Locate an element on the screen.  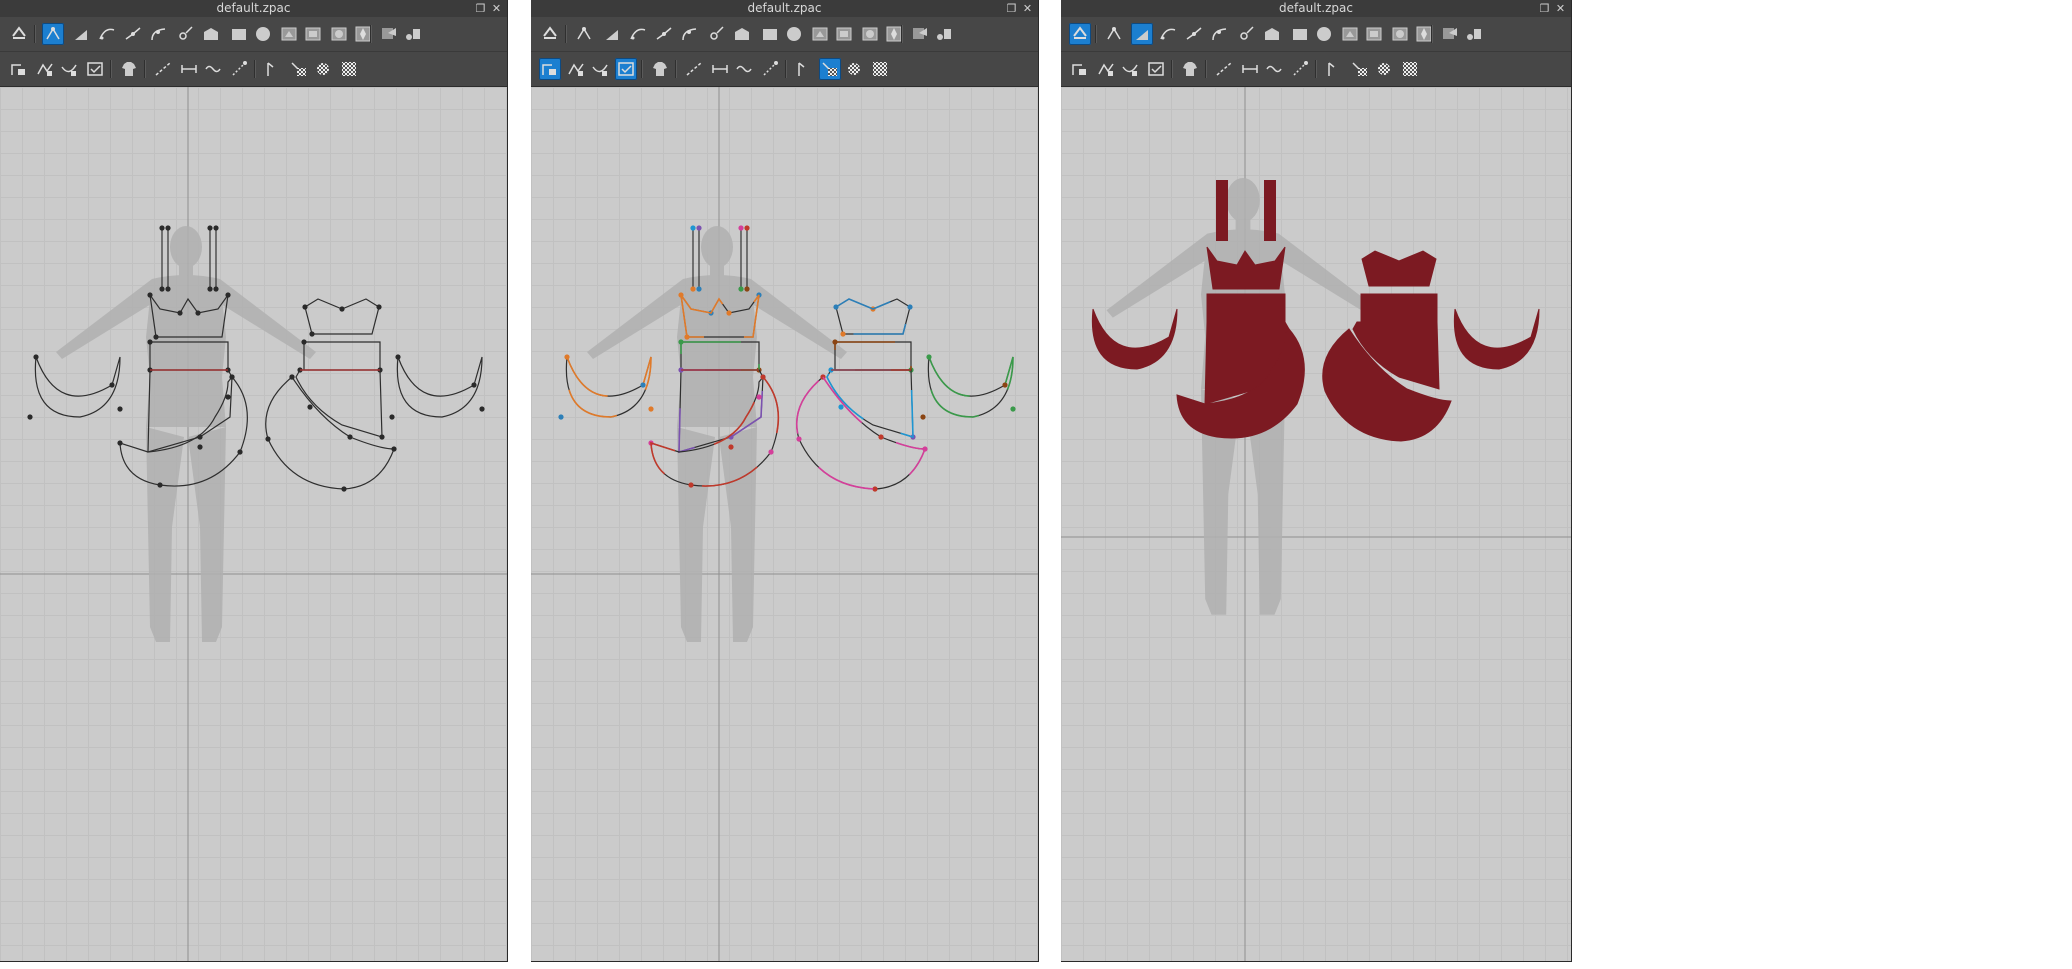
edit-pattern-icon is located at coordinates (584, 34).